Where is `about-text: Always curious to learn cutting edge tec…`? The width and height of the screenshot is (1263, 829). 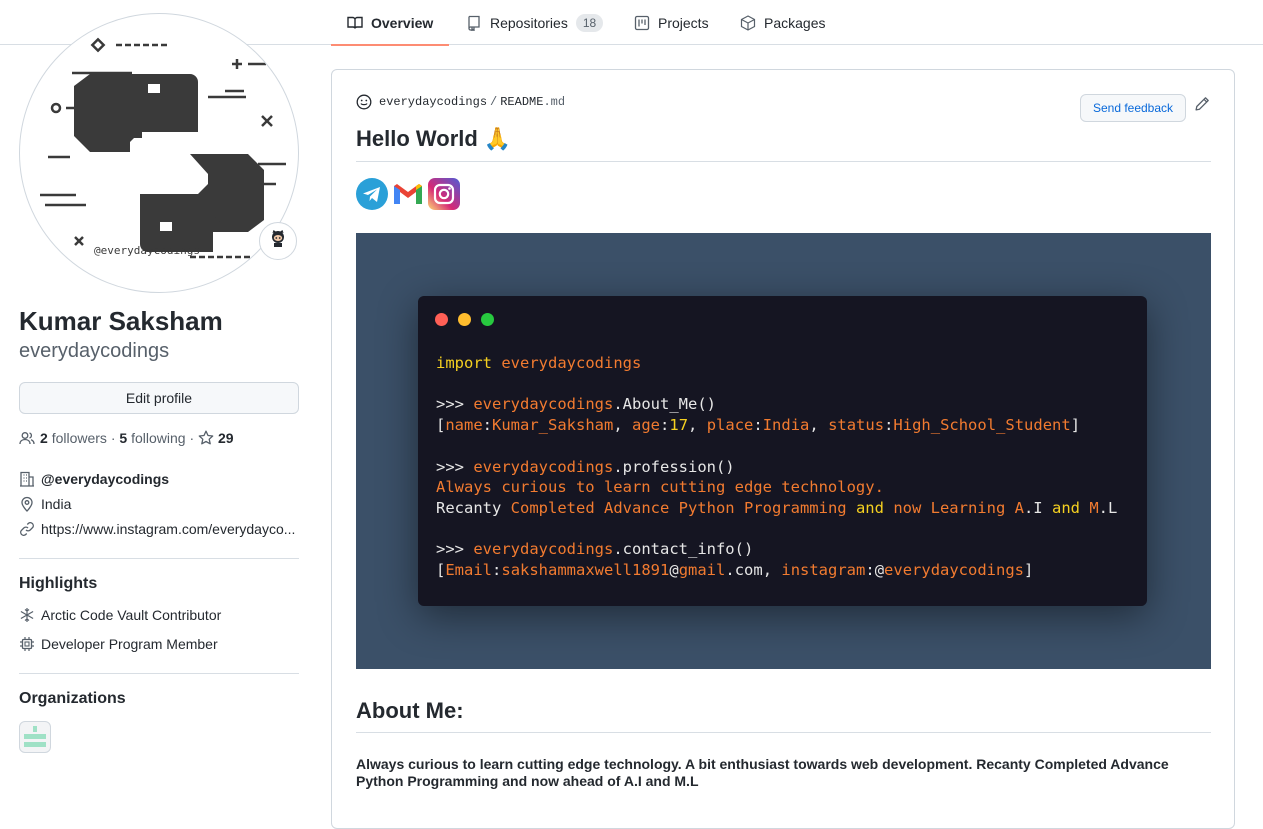 about-text: Always curious to learn cutting edge tec… is located at coordinates (762, 772).